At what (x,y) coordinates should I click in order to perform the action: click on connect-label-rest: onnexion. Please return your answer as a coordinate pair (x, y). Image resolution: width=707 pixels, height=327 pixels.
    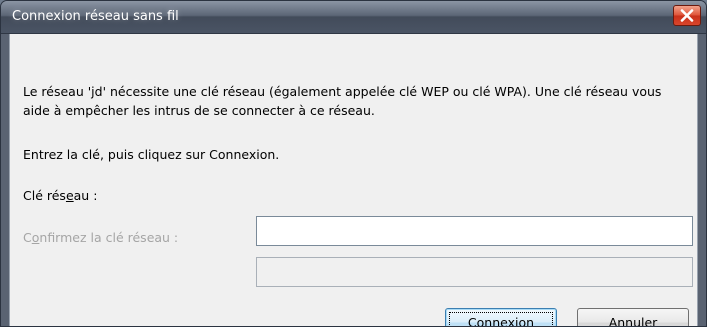
    Looking at the image, I should click on (505, 321).